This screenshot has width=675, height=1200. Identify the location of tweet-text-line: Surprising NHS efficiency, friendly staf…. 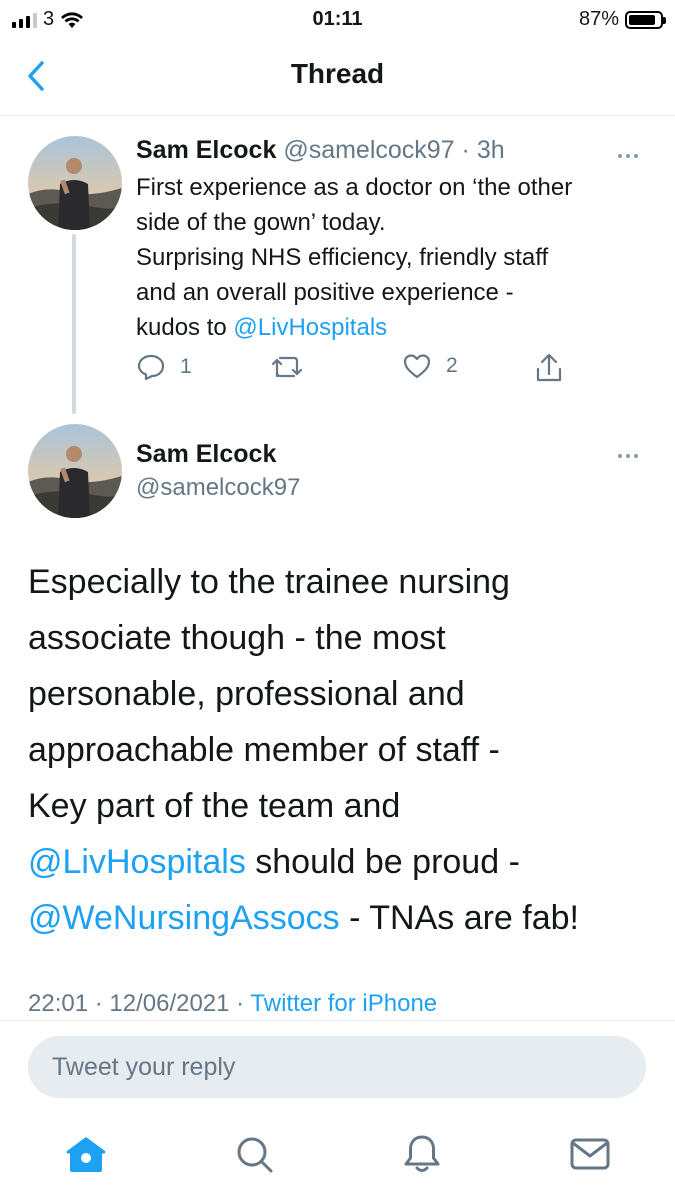
(342, 257).